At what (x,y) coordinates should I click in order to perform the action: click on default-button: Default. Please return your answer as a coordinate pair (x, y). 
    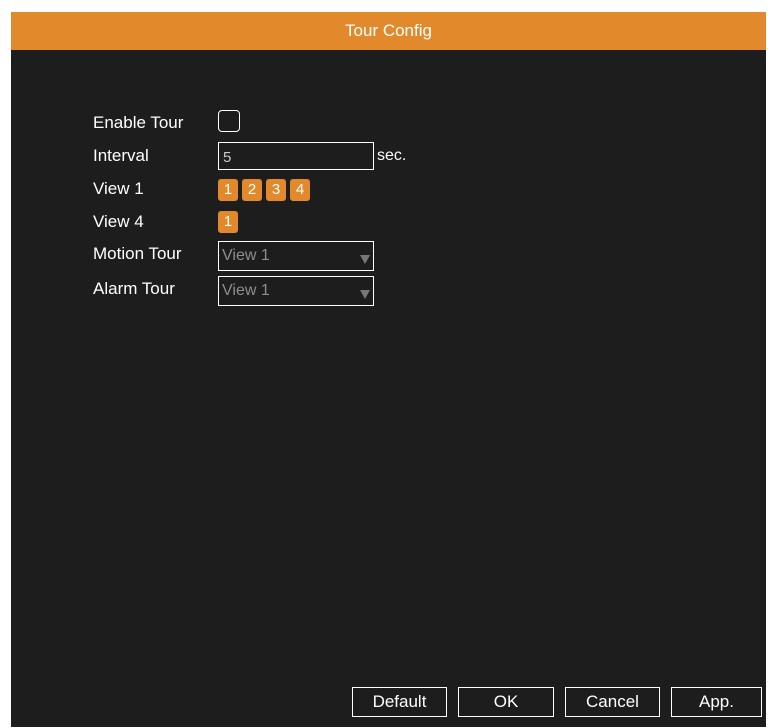
    Looking at the image, I should click on (399, 702).